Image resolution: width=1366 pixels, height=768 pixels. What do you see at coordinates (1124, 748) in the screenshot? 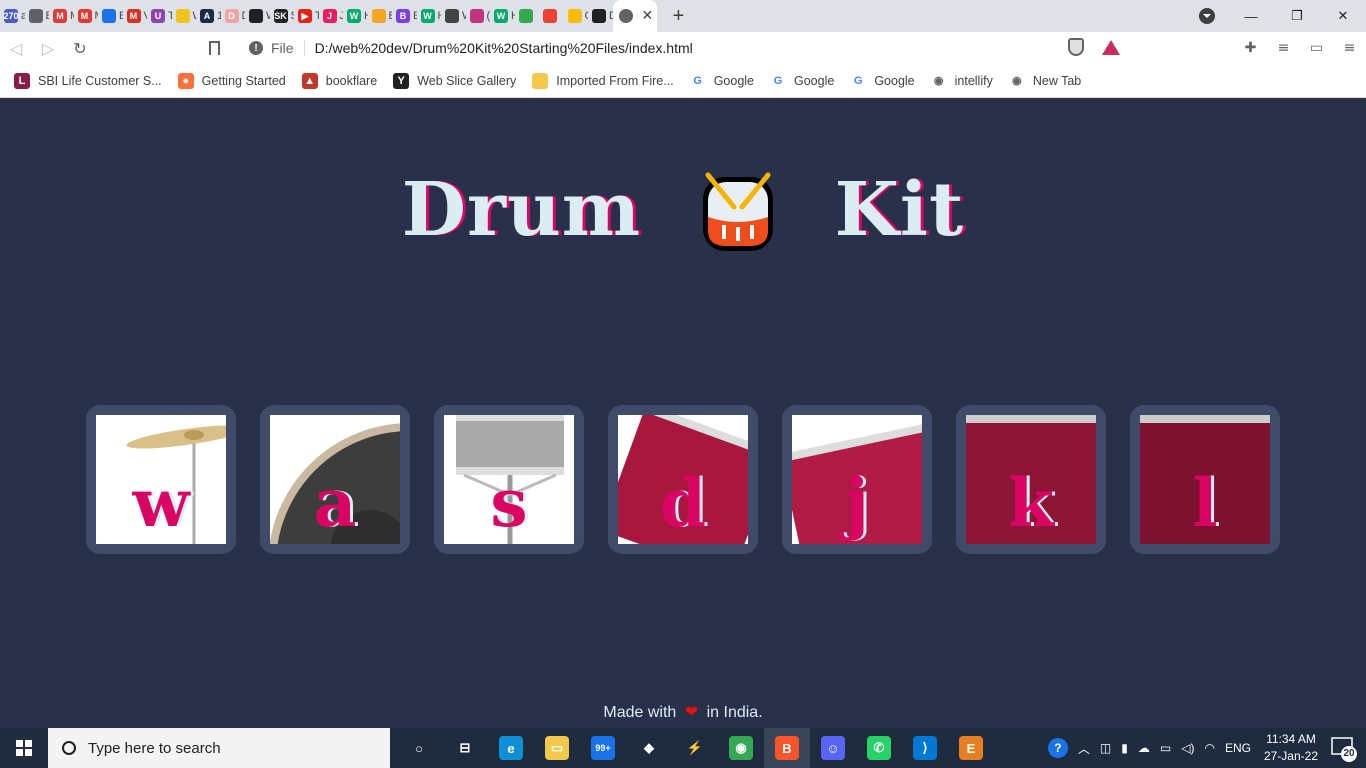
I see `microphone-icon: ▮` at bounding box center [1124, 748].